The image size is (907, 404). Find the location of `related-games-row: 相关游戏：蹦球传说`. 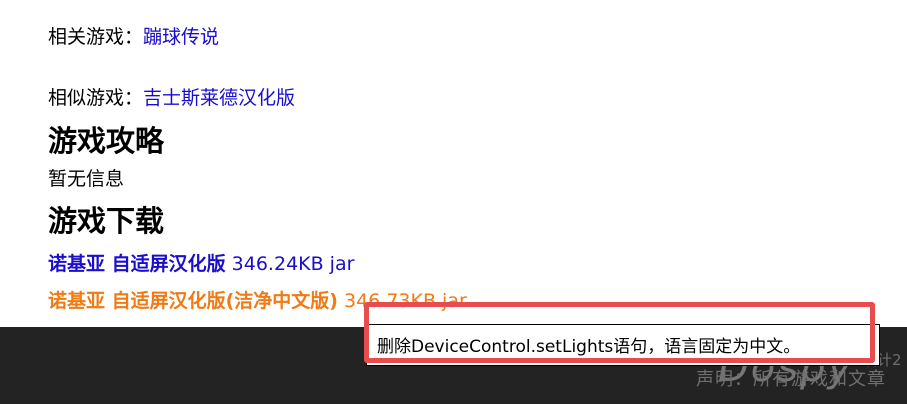

related-games-row: 相关游戏：蹦球传说 is located at coordinates (133, 37).